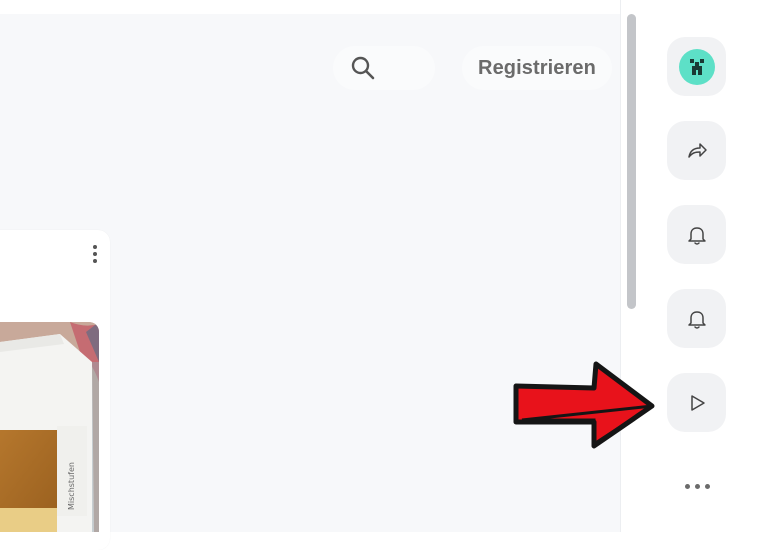  I want to click on pin-image-graphic: Mischstufen, so click(49, 427).